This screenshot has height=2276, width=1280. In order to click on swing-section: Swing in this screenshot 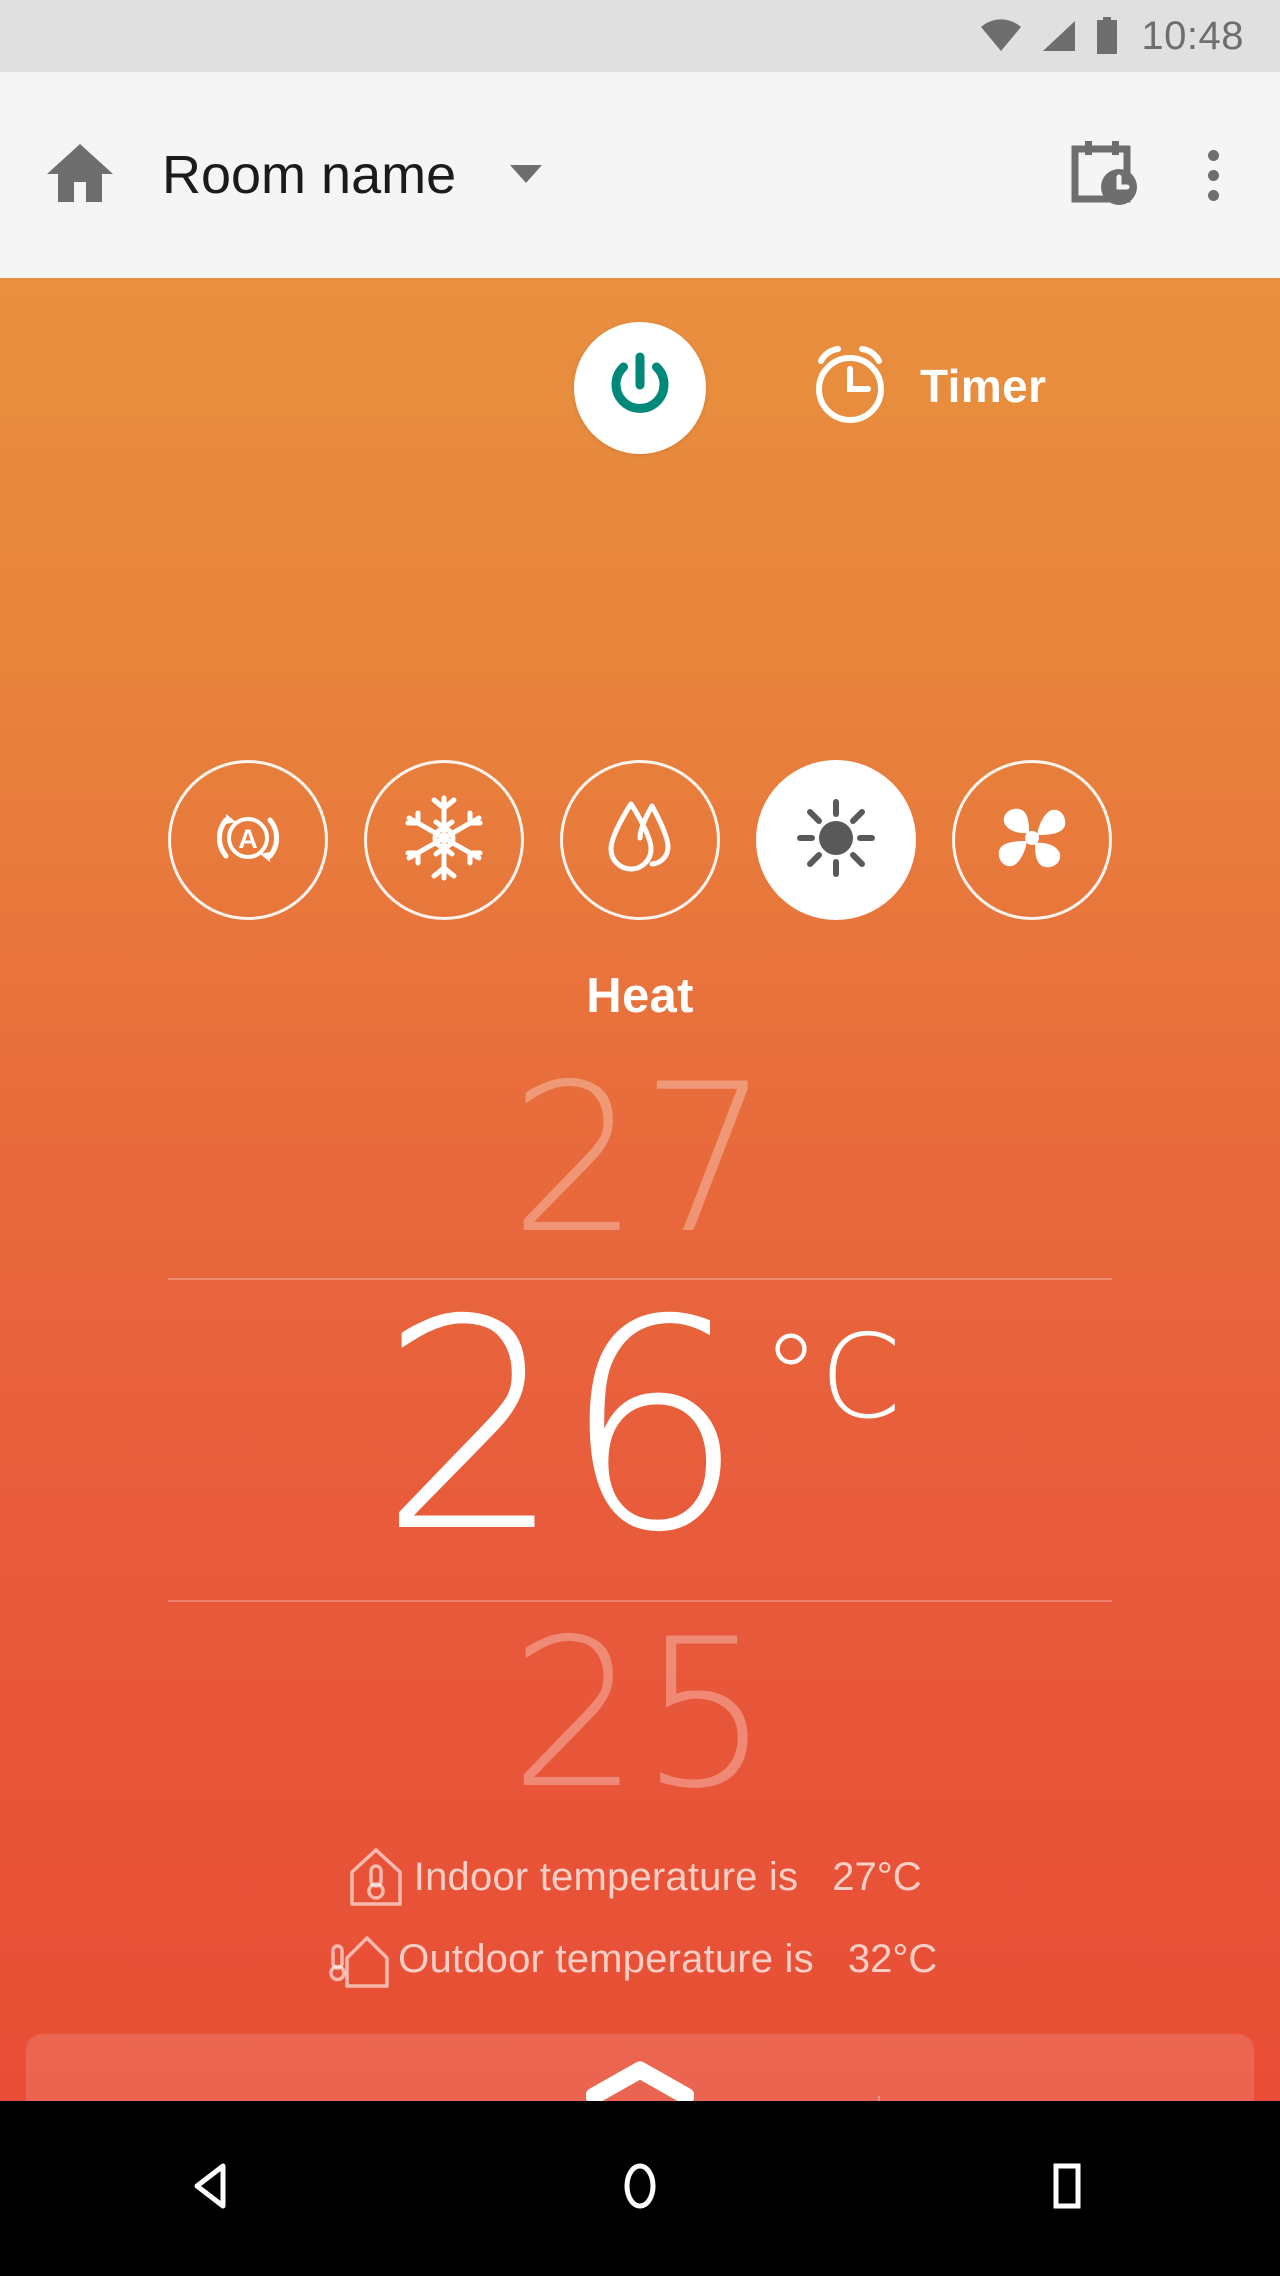, I will do `click(1066, 2067)`.